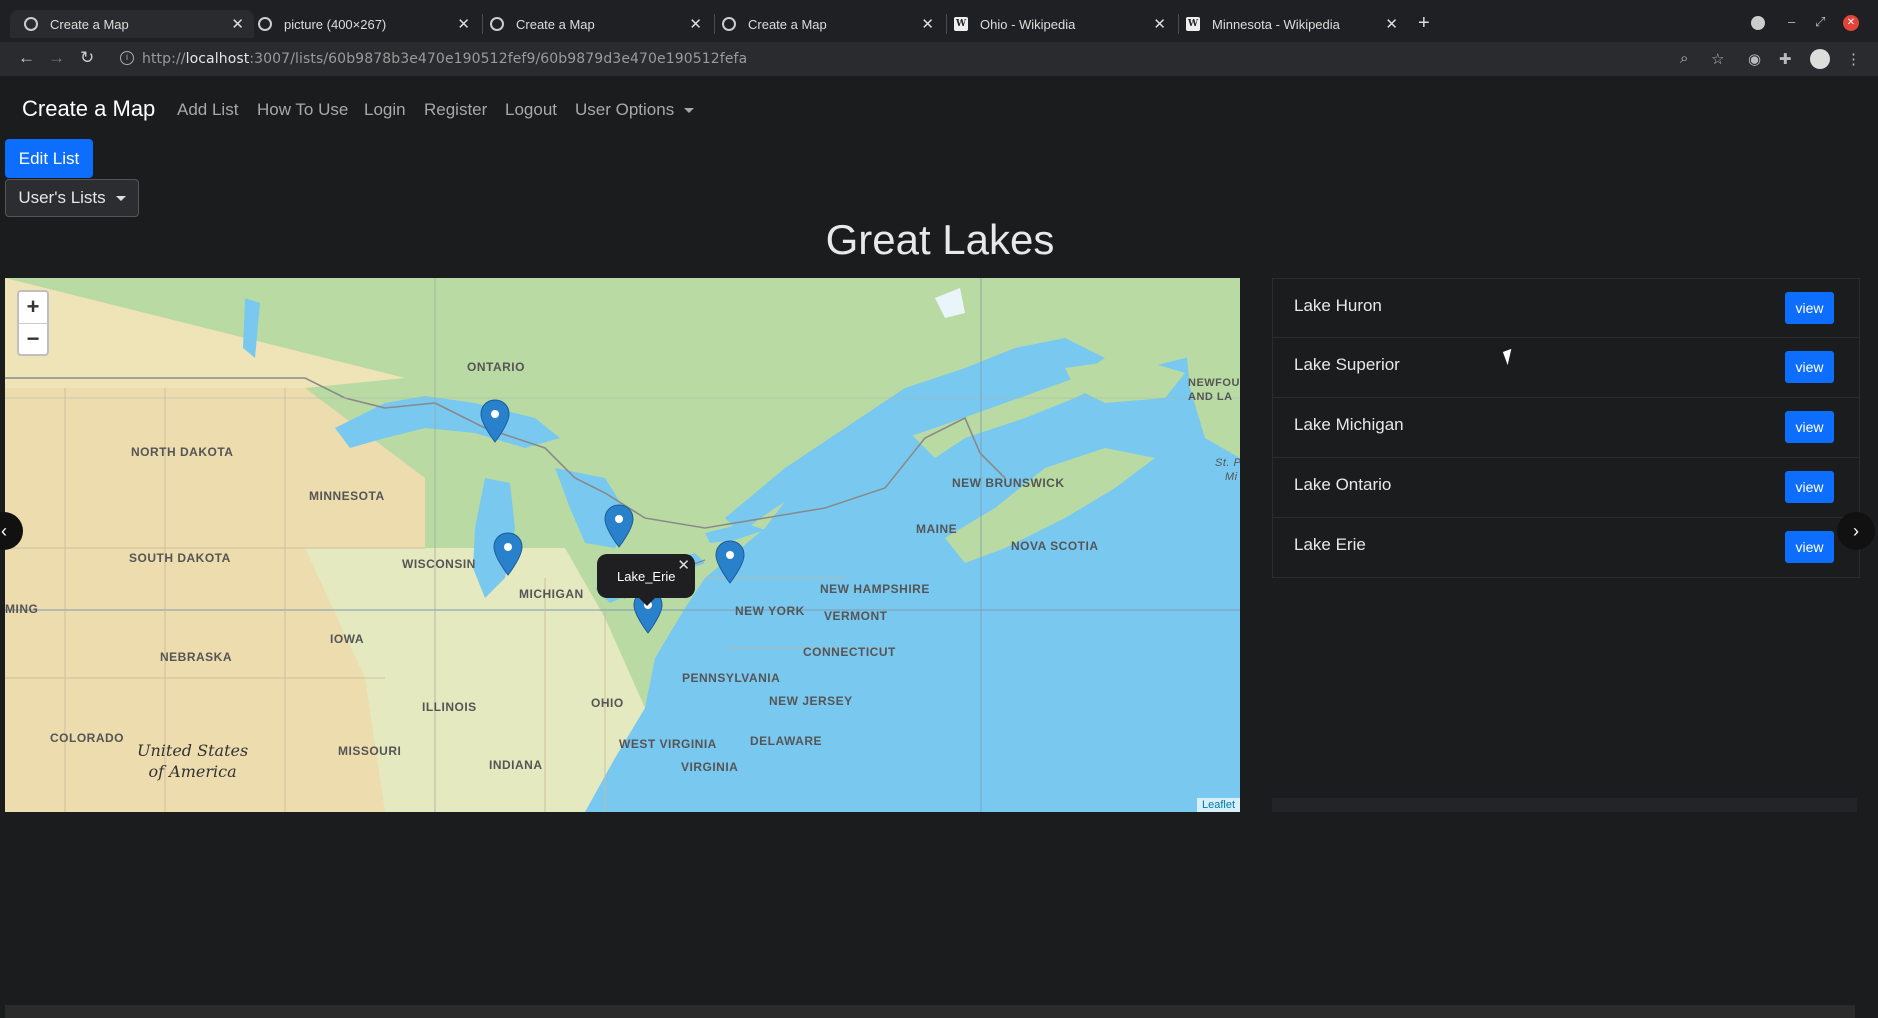  Describe the element at coordinates (940, 239) in the screenshot. I see `page-title: Great Lakes` at that location.